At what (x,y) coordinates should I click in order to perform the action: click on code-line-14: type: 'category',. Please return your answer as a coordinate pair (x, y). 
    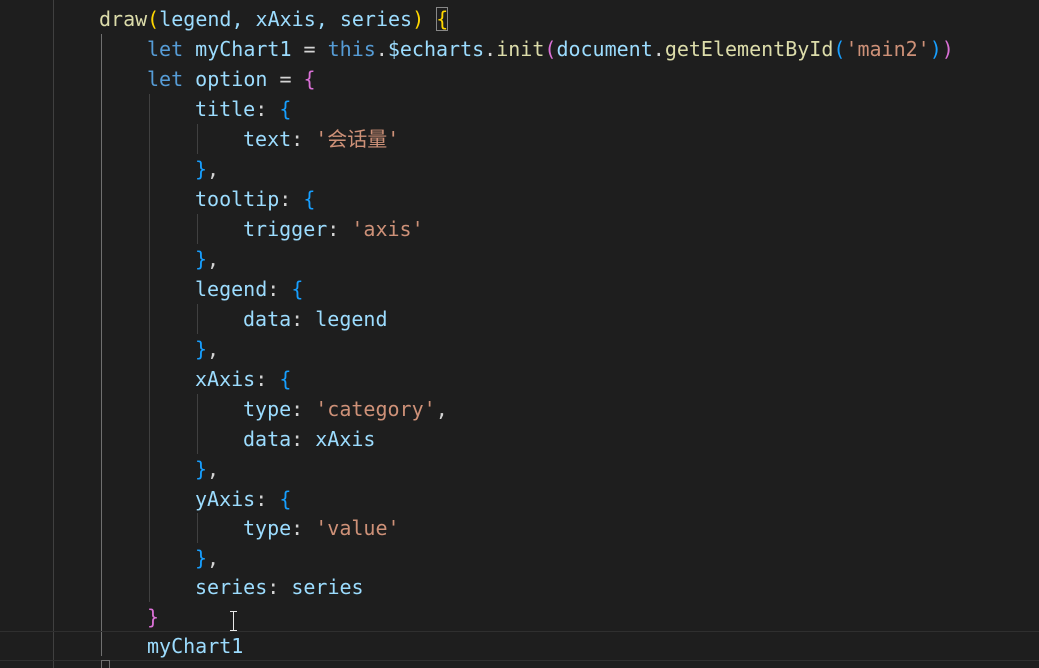
    Looking at the image, I should click on (224, 409).